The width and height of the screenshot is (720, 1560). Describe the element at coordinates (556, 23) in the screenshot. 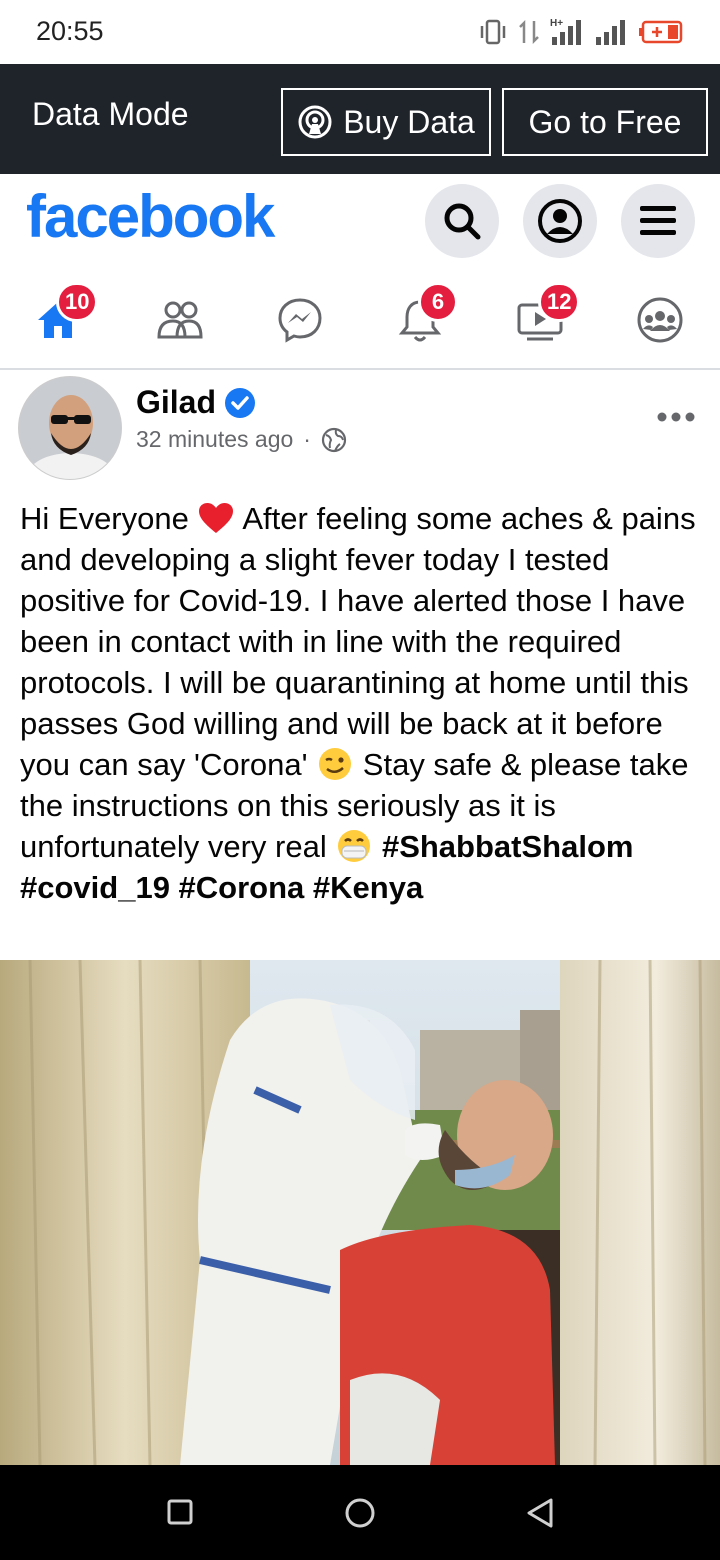

I see `svg-text: H+` at that location.